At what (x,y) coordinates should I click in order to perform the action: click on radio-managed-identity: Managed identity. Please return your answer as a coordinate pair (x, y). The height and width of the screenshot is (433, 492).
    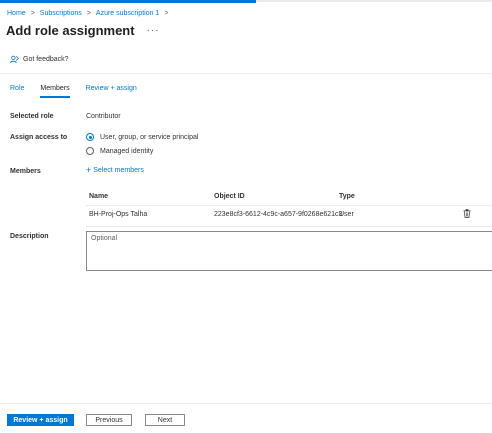
    Looking at the image, I should click on (119, 151).